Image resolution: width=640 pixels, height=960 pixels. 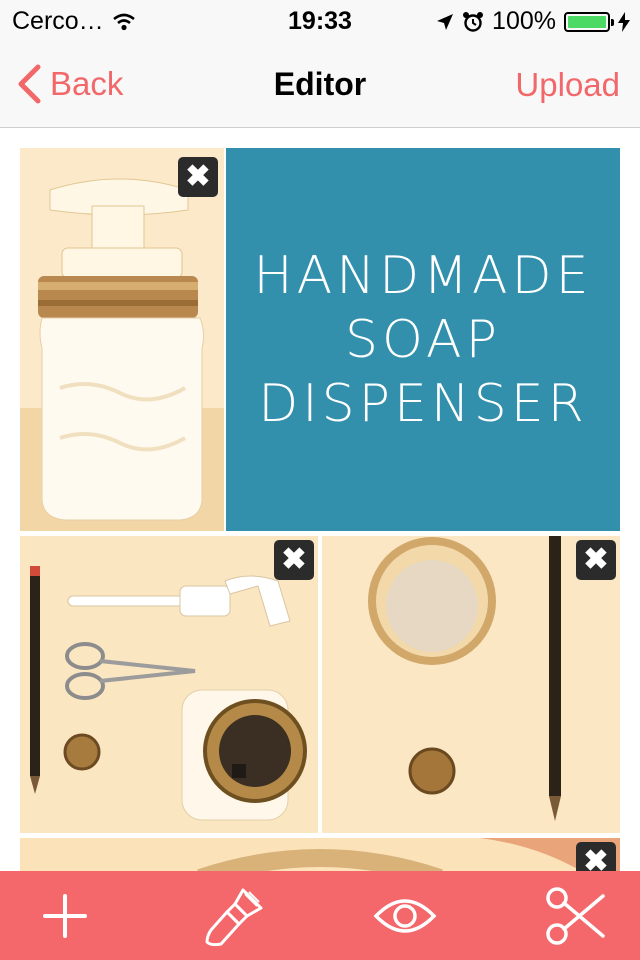 I want to click on title-line-1: Handmade, so click(x=423, y=275).